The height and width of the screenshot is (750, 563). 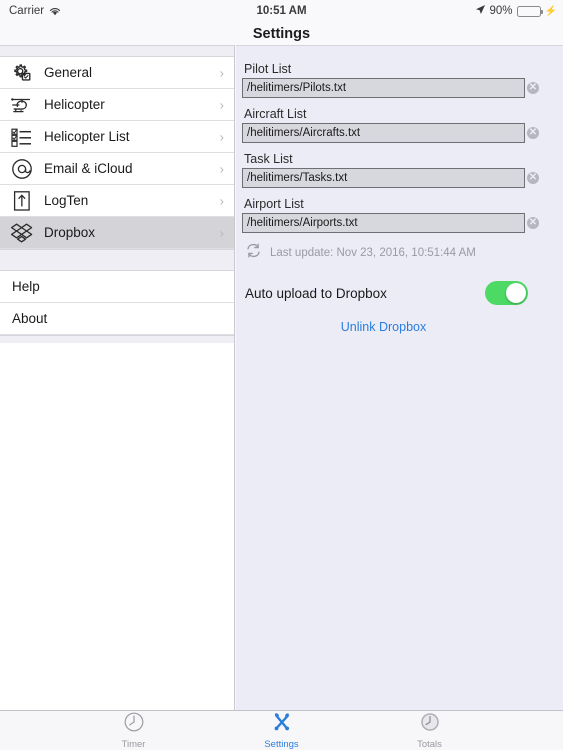 I want to click on toggle-knob, so click(x=516, y=293).